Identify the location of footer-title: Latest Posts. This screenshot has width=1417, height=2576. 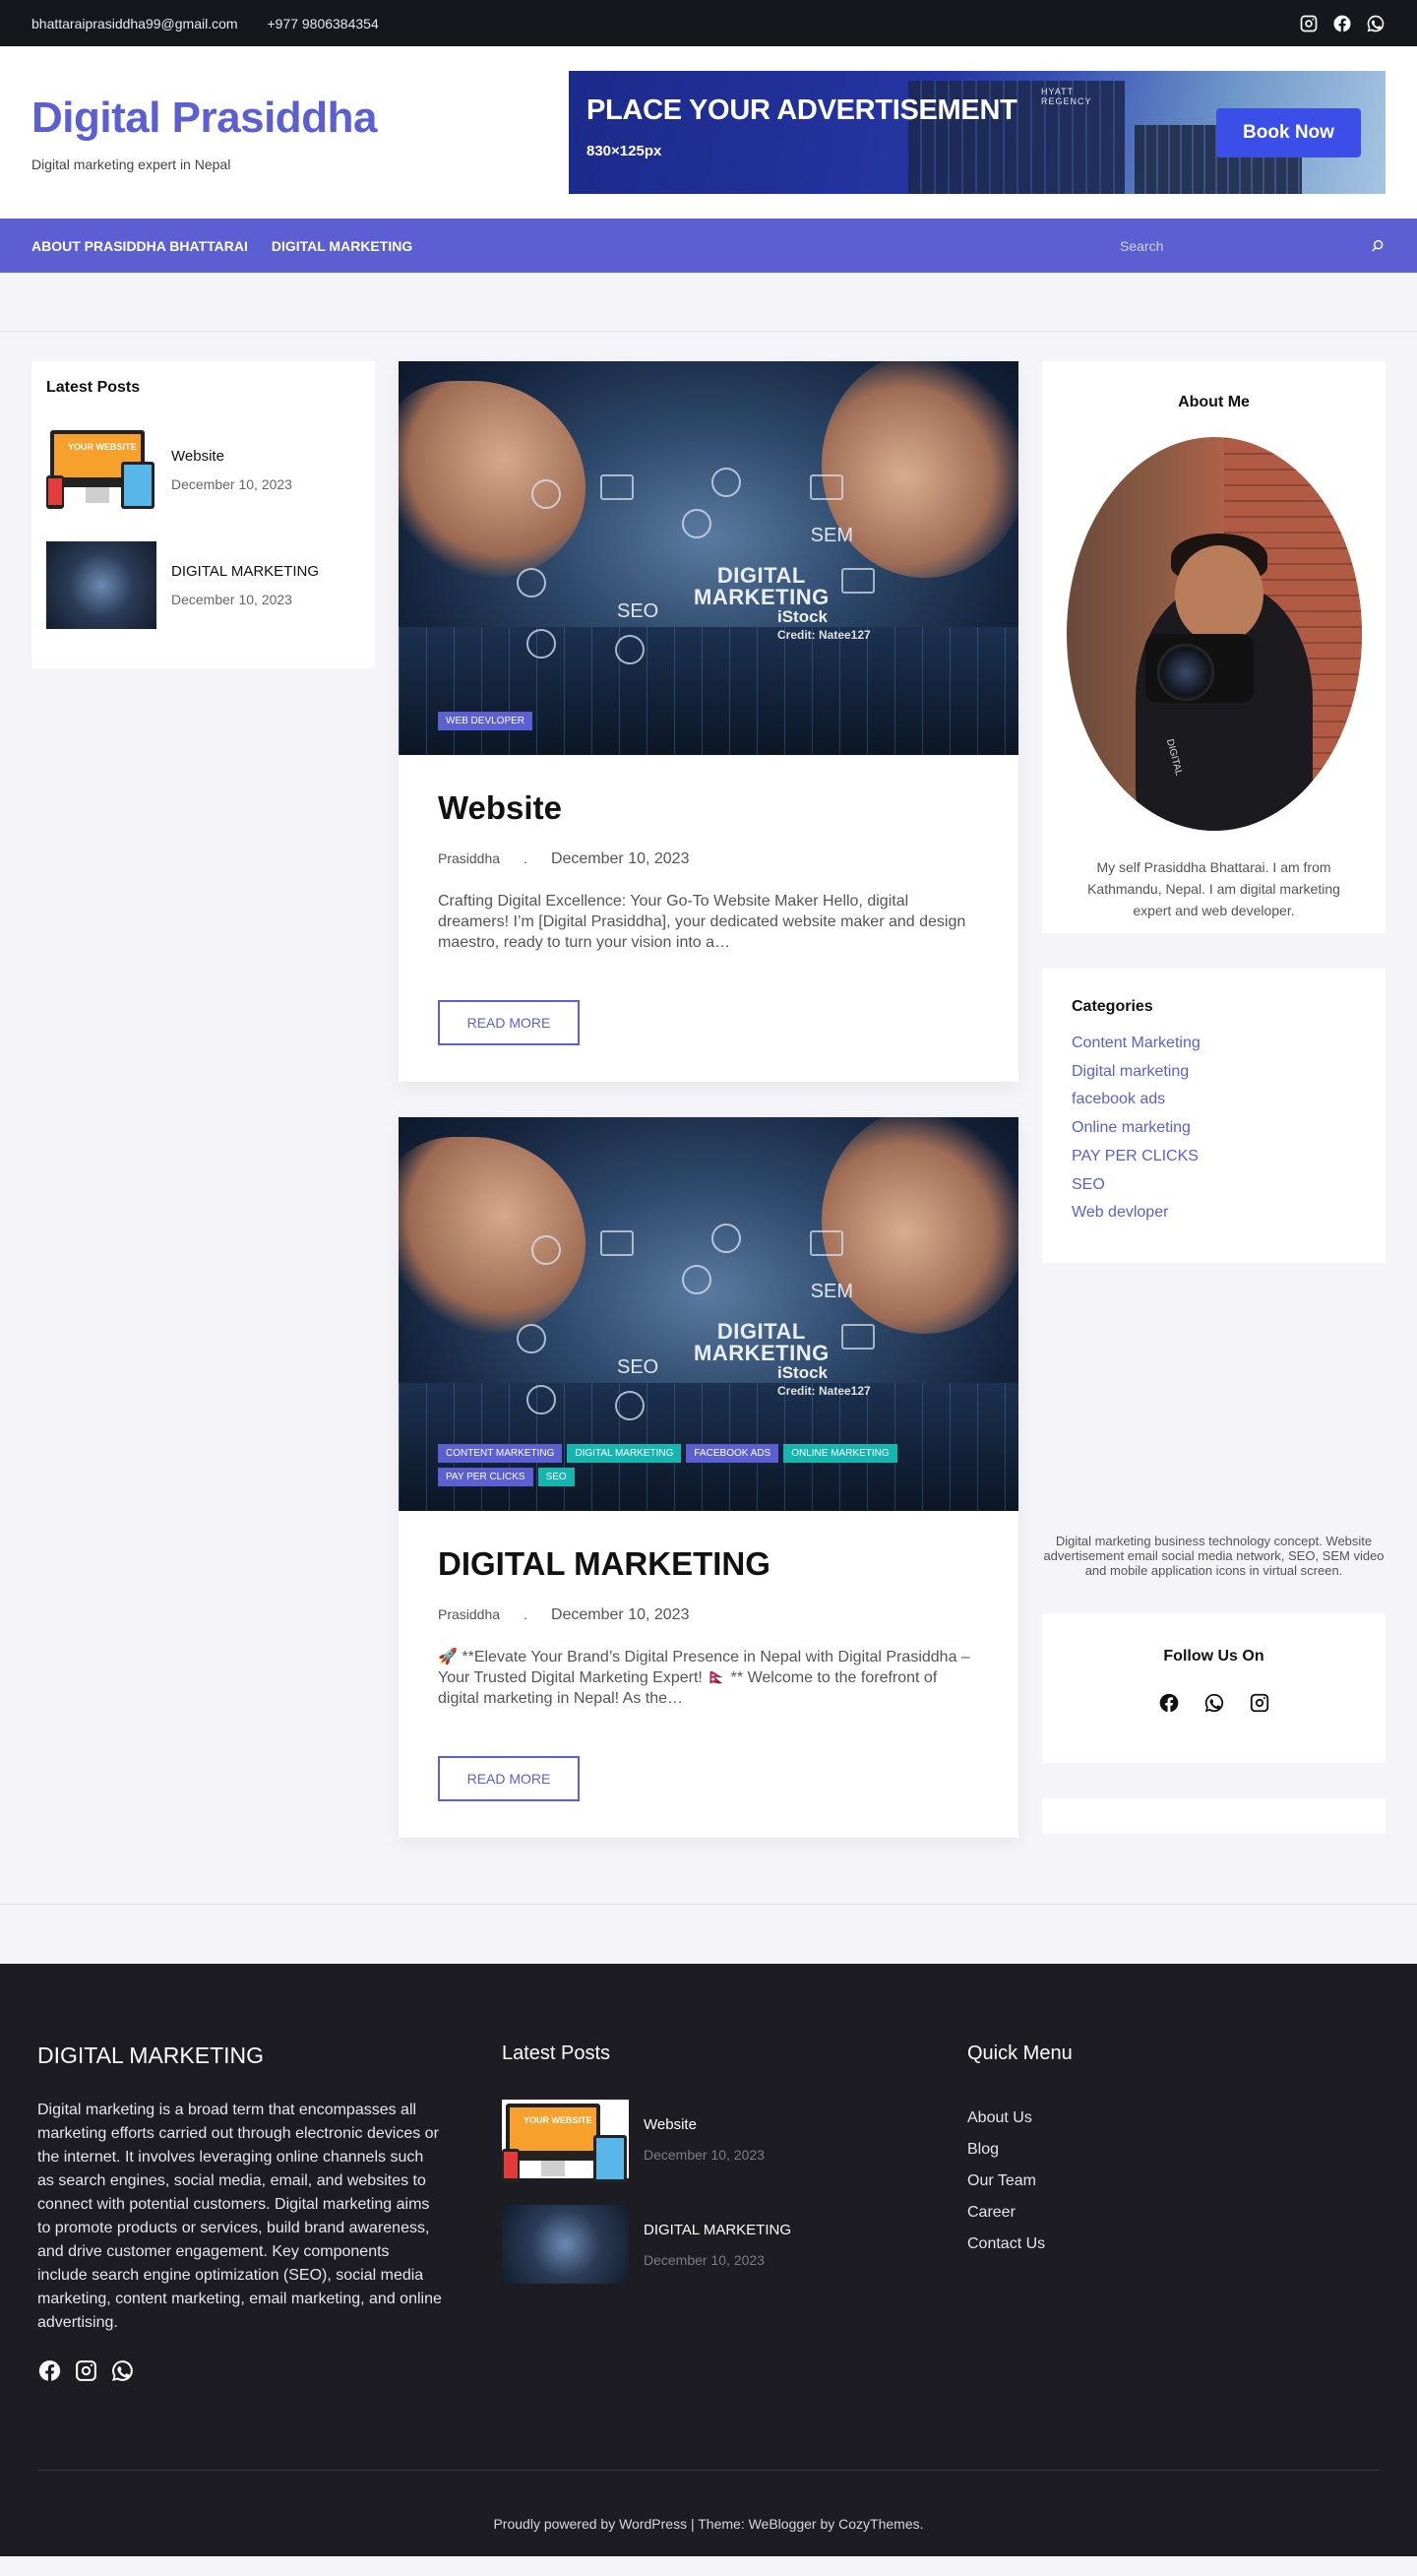
(556, 2053).